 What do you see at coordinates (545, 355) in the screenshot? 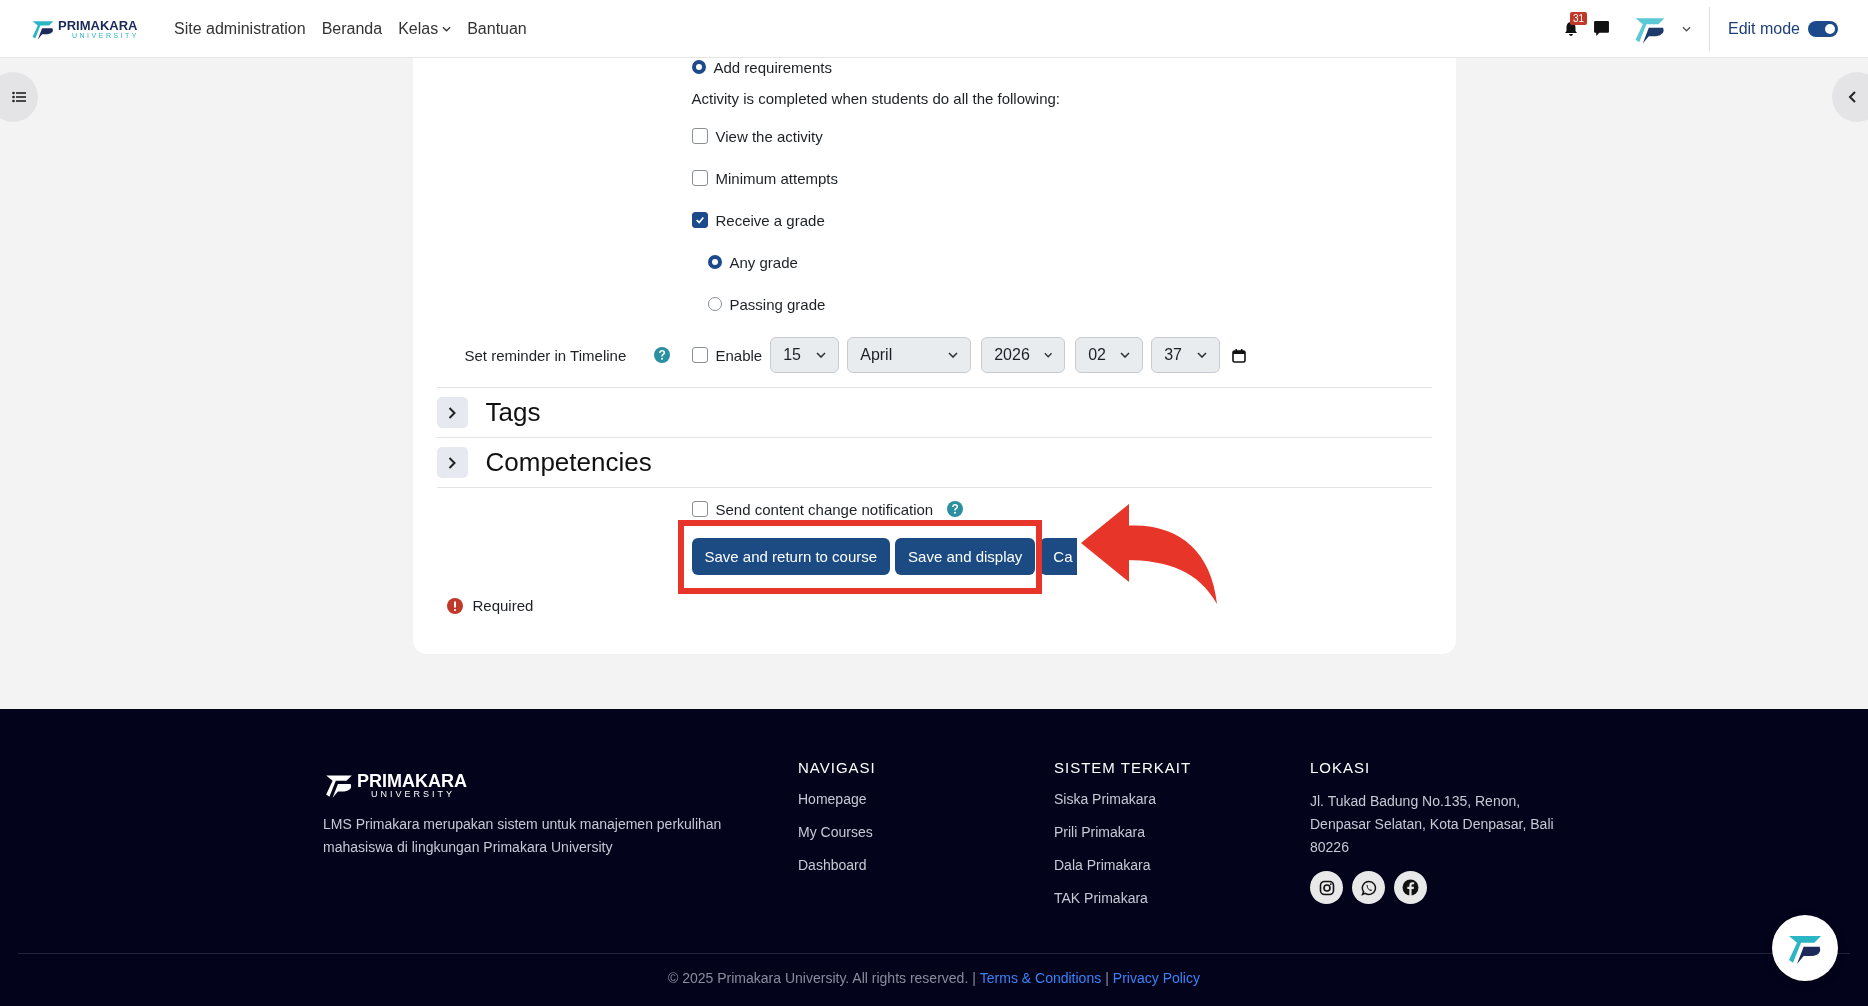
I see `field-label: Set reminder in Timeline` at bounding box center [545, 355].